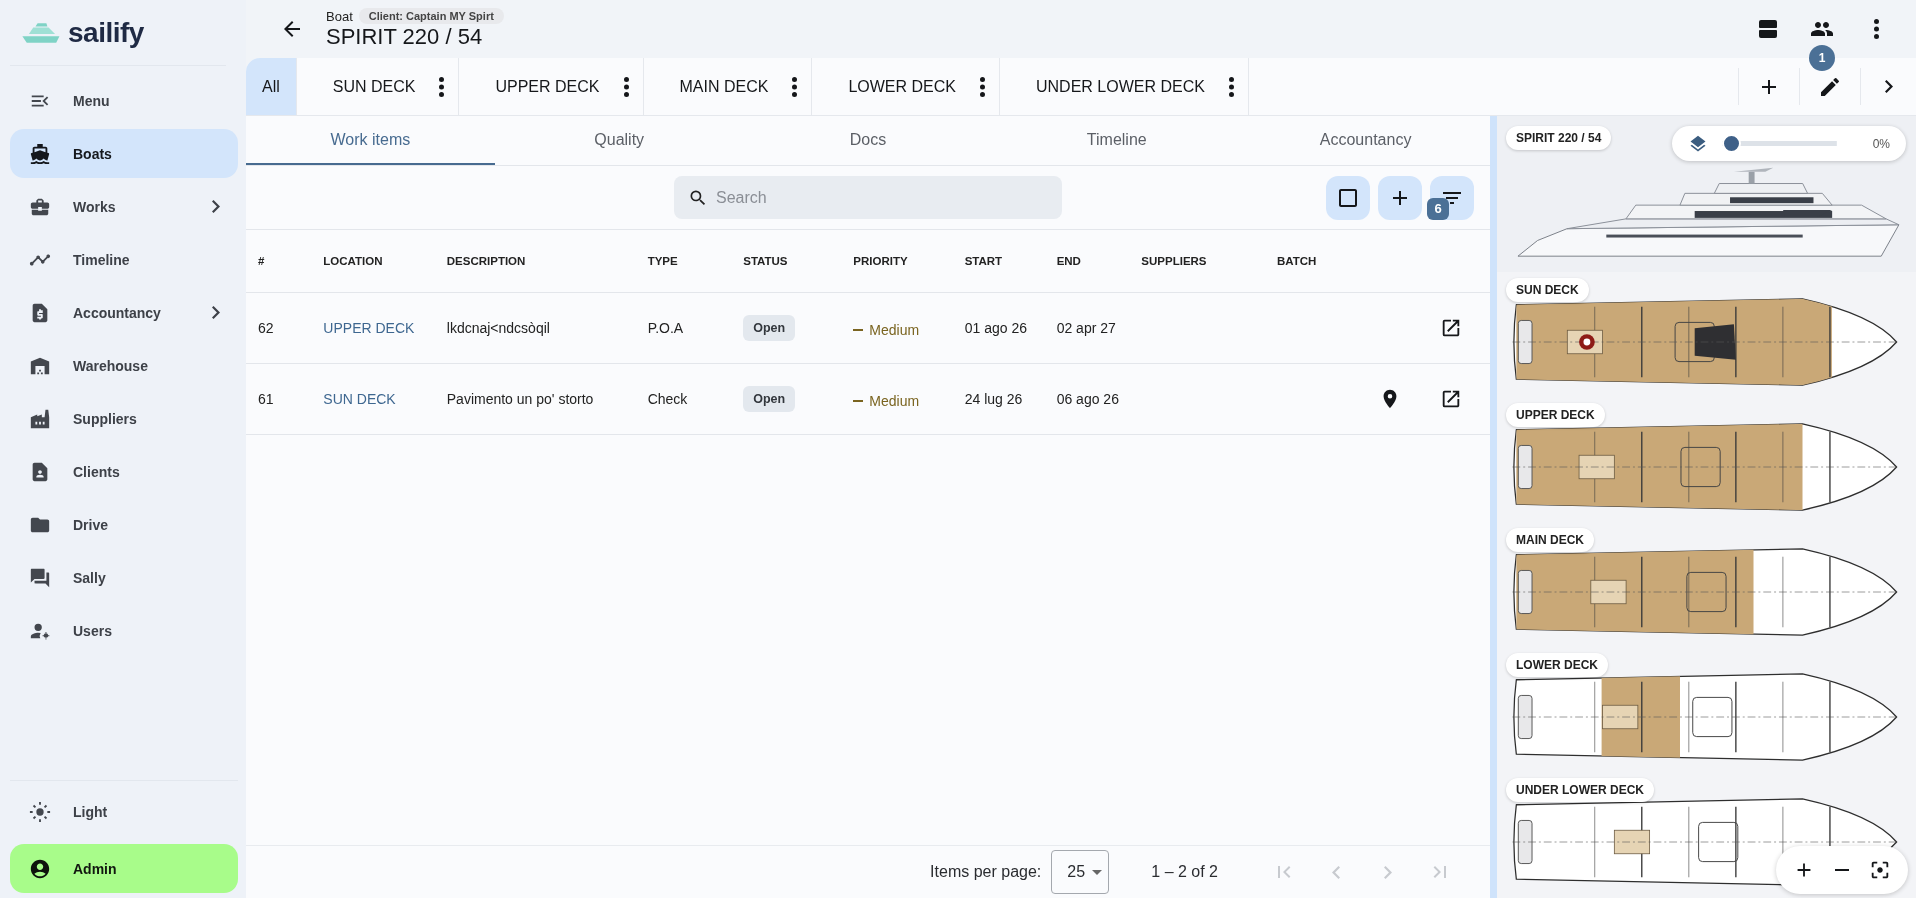 The width and height of the screenshot is (1916, 898). I want to click on column-header: START, so click(998, 261).